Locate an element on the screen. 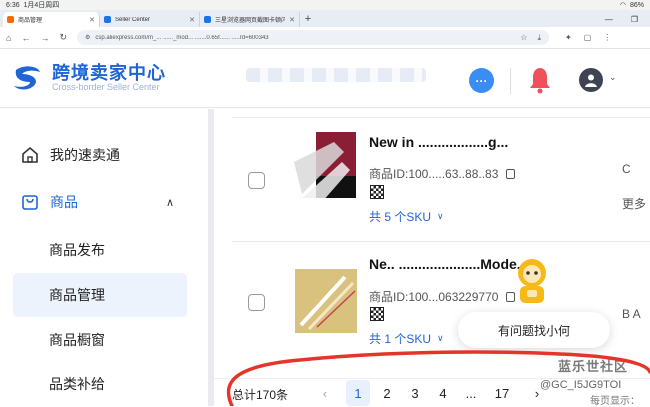 The height and width of the screenshot is (407, 650). copy-icon is located at coordinates (511, 173).